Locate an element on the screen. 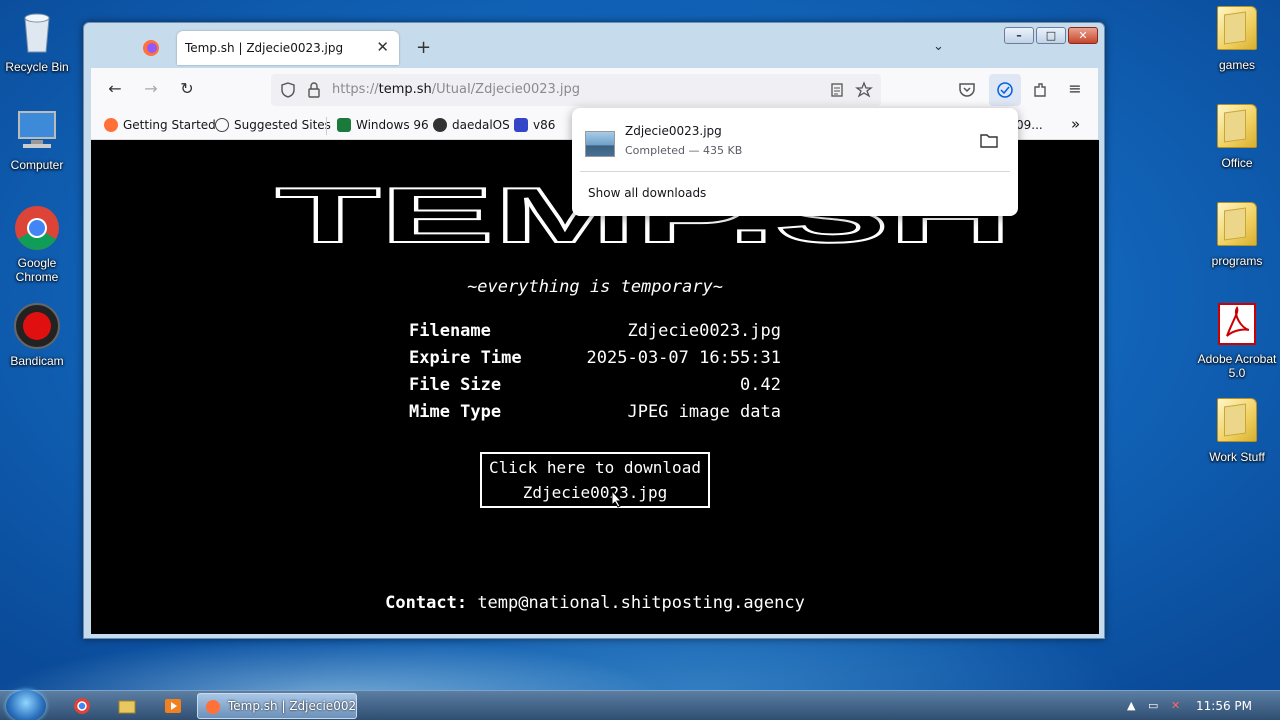 This screenshot has height=720, width=1280. desktop-icon-office: Office is located at coordinates (1237, 137).